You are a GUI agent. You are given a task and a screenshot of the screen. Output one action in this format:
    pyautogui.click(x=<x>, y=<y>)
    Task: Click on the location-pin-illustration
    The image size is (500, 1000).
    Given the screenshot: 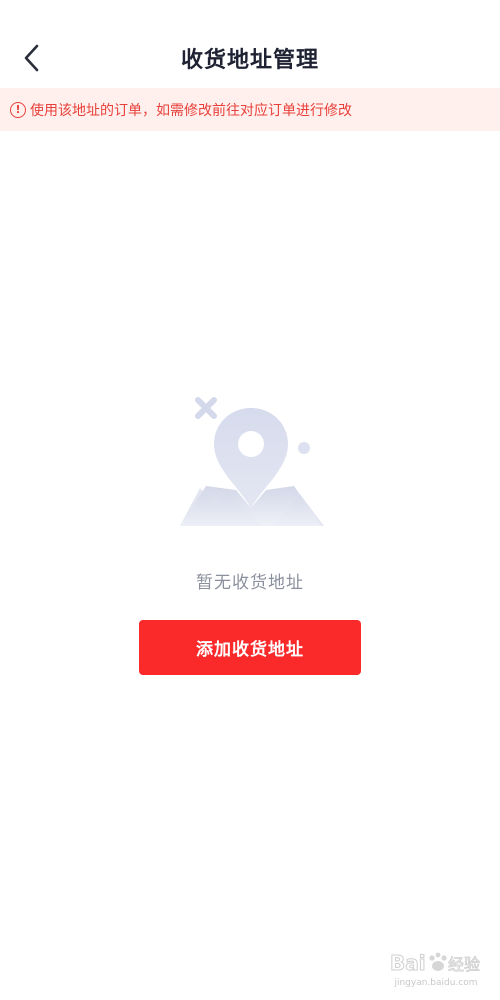 What is the action you would take?
    pyautogui.click(x=252, y=461)
    